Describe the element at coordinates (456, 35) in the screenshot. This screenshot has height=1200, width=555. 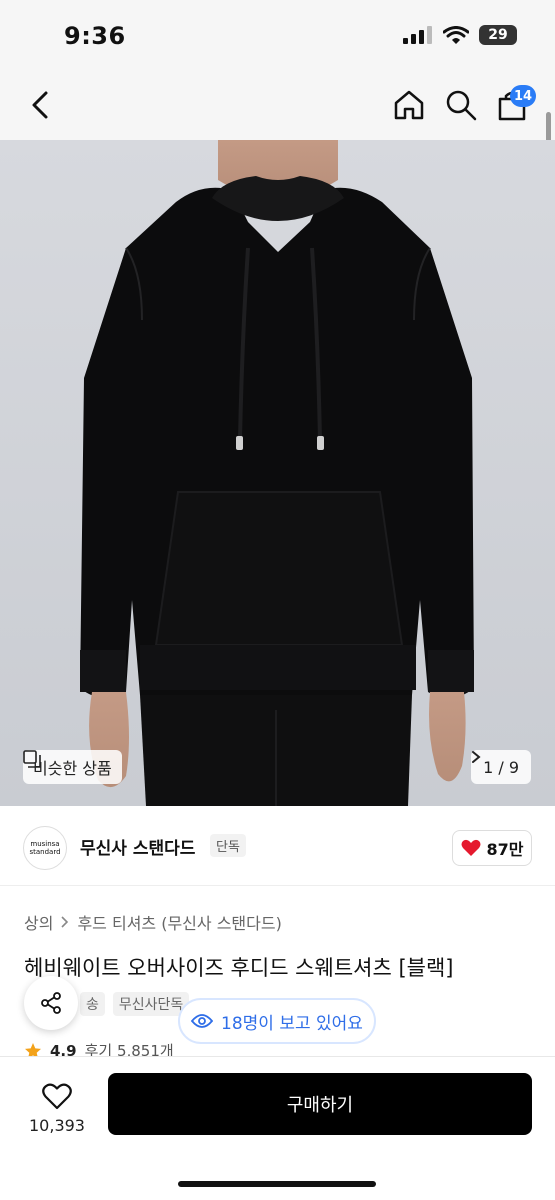
I see `wifi-icon` at that location.